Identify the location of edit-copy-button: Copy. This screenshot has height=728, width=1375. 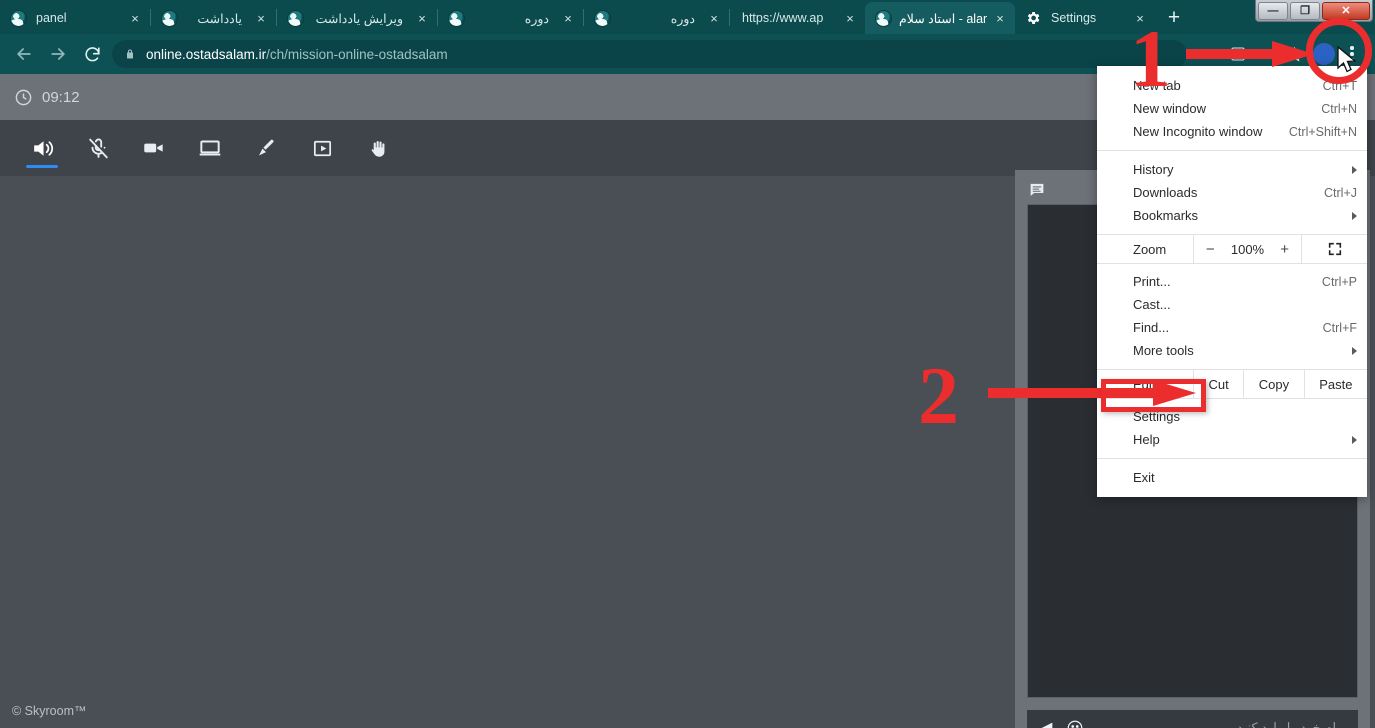
(1273, 384).